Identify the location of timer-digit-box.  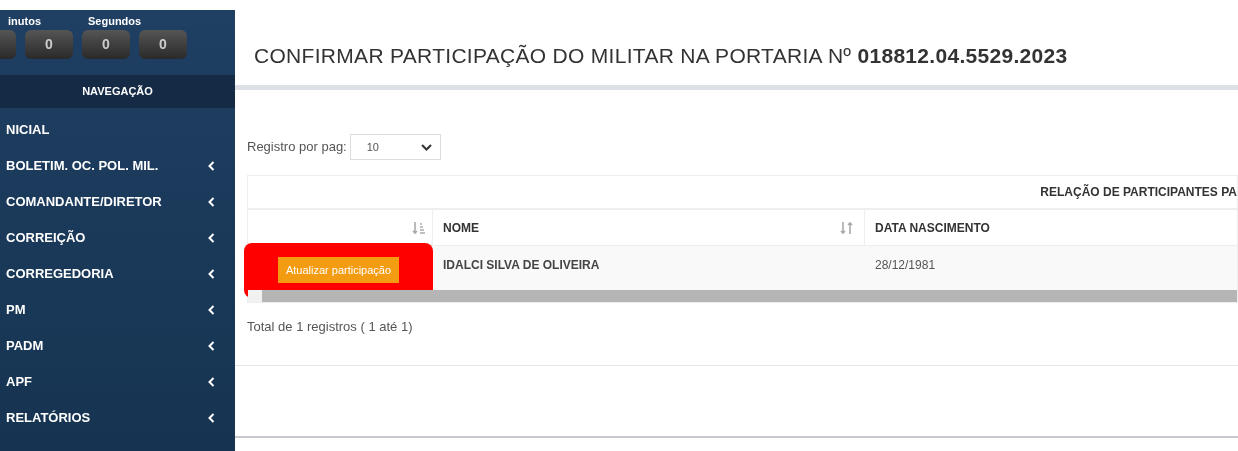
(8, 44).